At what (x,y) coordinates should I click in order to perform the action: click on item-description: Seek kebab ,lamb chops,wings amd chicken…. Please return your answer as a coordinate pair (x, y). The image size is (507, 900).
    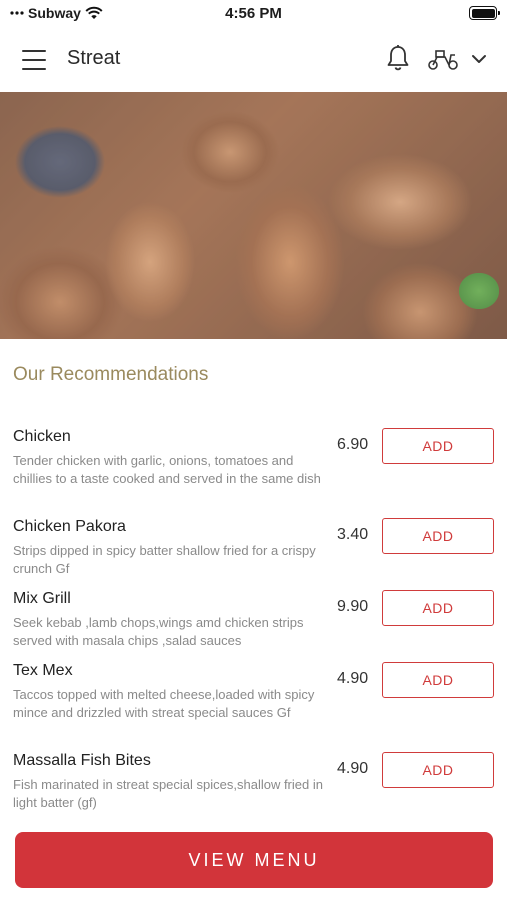
    Looking at the image, I should click on (158, 631).